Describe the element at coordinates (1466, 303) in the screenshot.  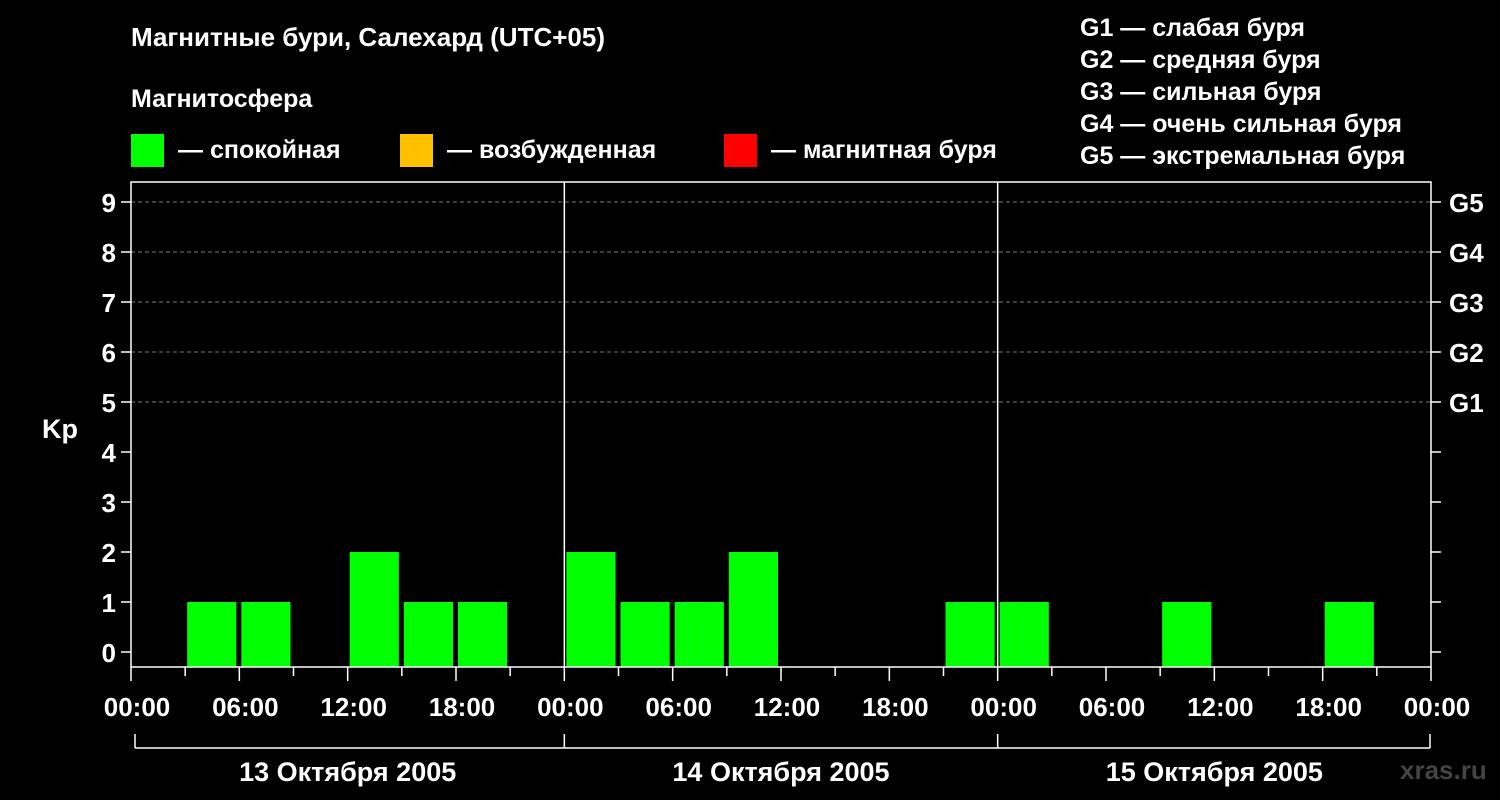
I see `g-level-label: G3` at that location.